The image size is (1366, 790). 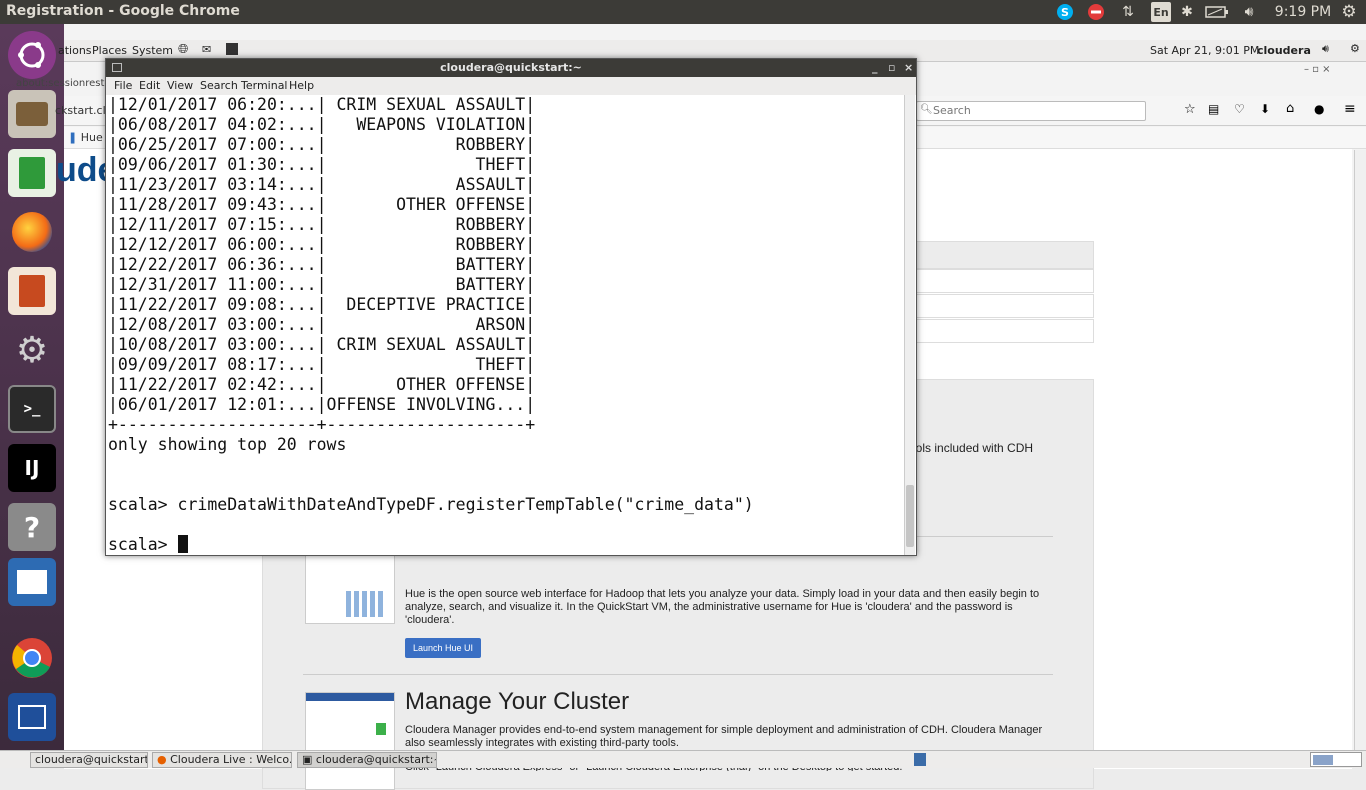 I want to click on skype-icon: S, so click(x=1065, y=12).